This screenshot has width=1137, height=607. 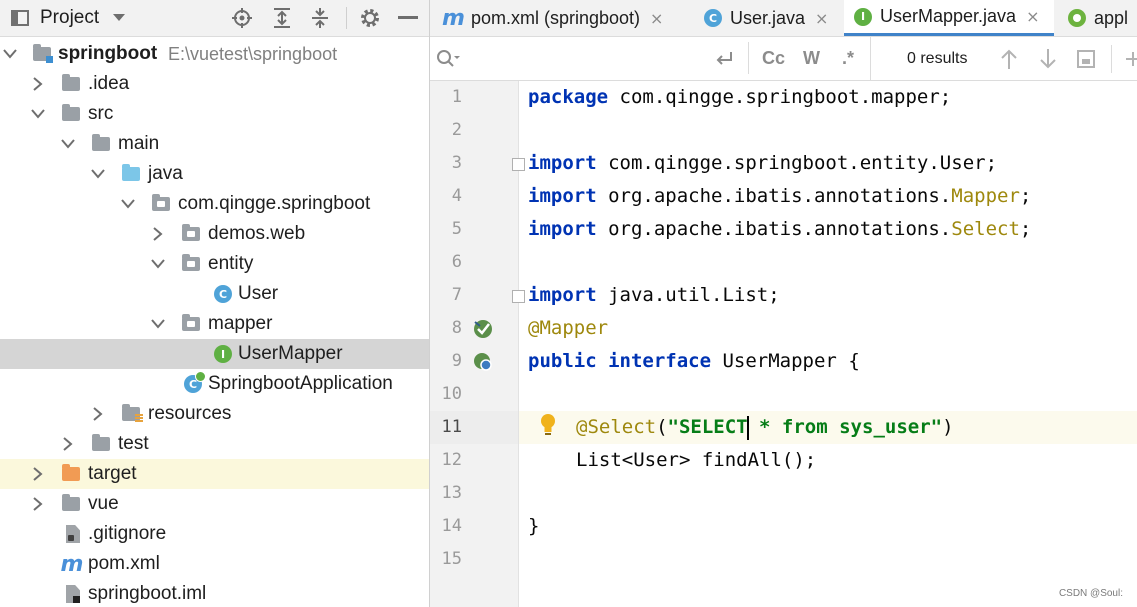 I want to click on code-line-8: @Mapper, so click(x=568, y=328).